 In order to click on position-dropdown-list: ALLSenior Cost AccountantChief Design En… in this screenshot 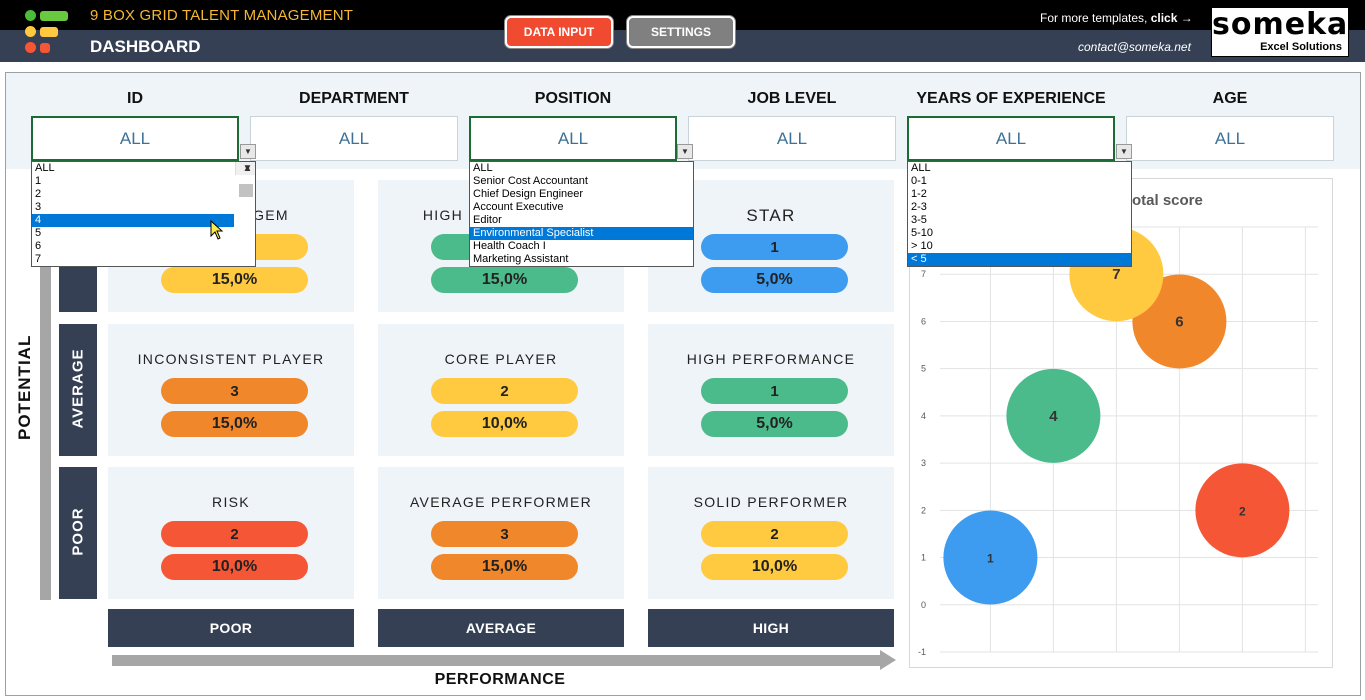, I will do `click(581, 214)`.